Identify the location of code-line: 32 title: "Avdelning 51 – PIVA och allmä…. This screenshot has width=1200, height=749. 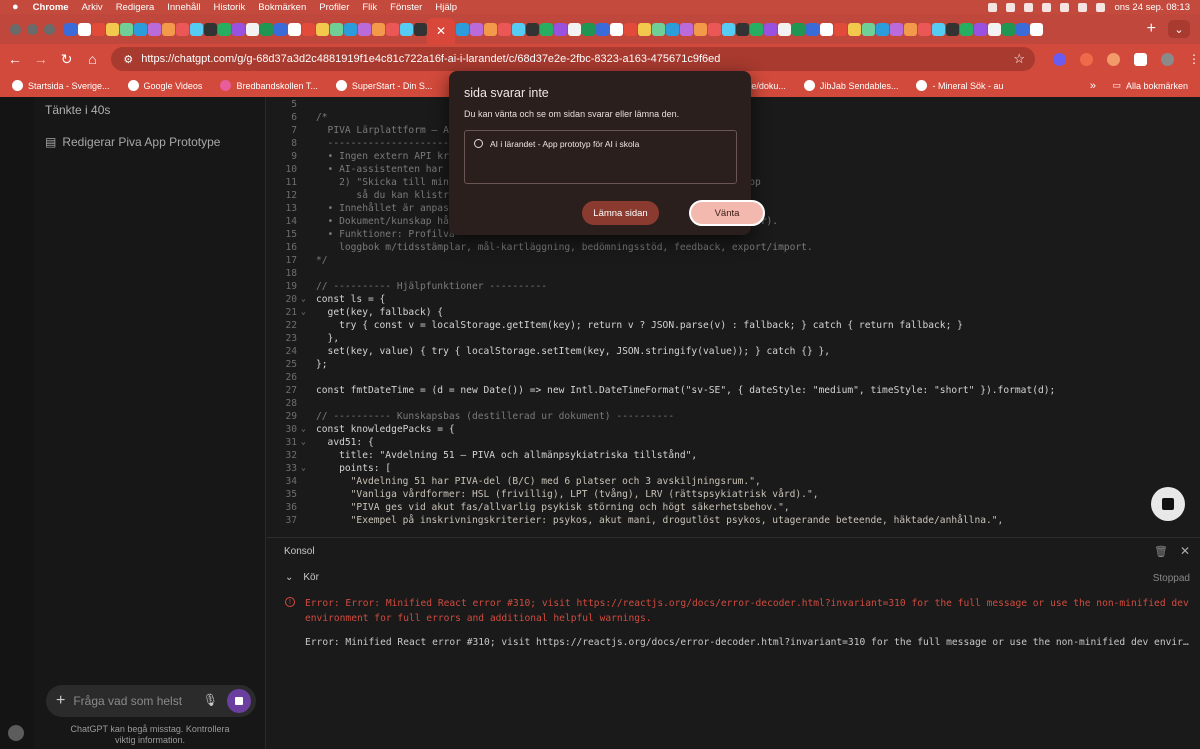
(733, 456).